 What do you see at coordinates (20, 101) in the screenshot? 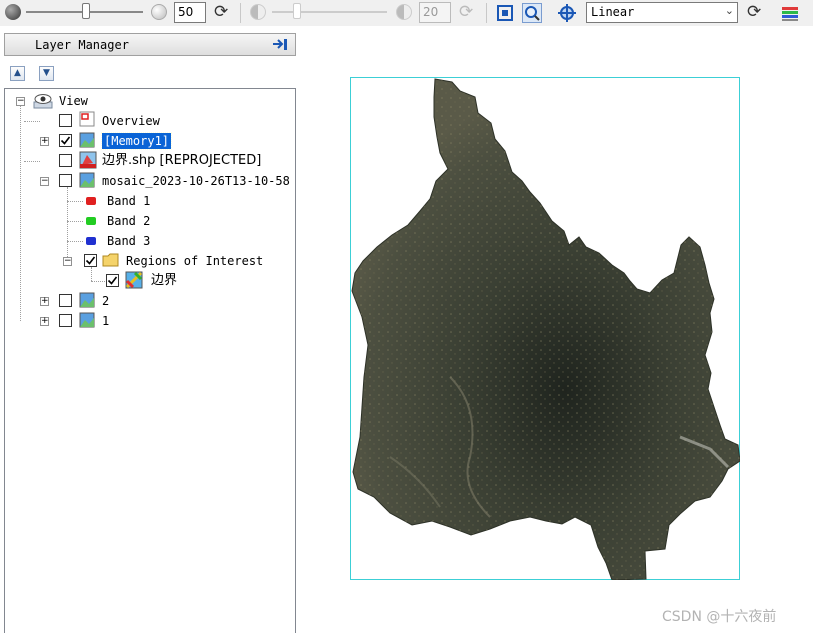
I see `collapse-view-icon: −` at bounding box center [20, 101].